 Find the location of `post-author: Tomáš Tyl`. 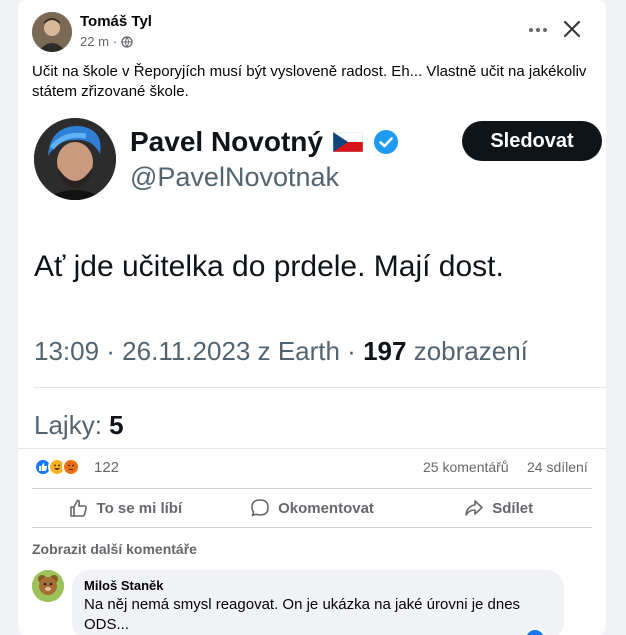

post-author: Tomáš Tyl is located at coordinates (116, 21).